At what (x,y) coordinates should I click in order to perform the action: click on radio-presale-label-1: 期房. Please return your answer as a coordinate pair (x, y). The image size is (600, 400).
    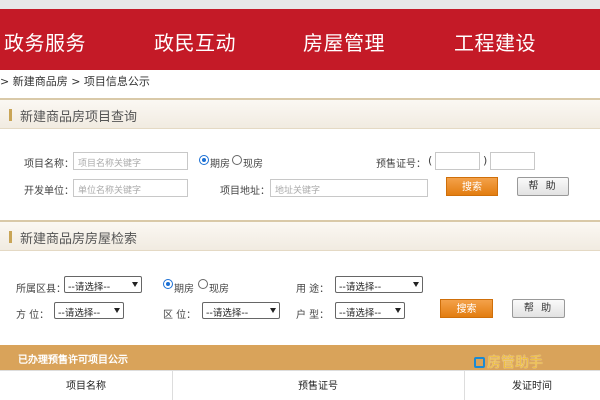
    Looking at the image, I should click on (220, 164).